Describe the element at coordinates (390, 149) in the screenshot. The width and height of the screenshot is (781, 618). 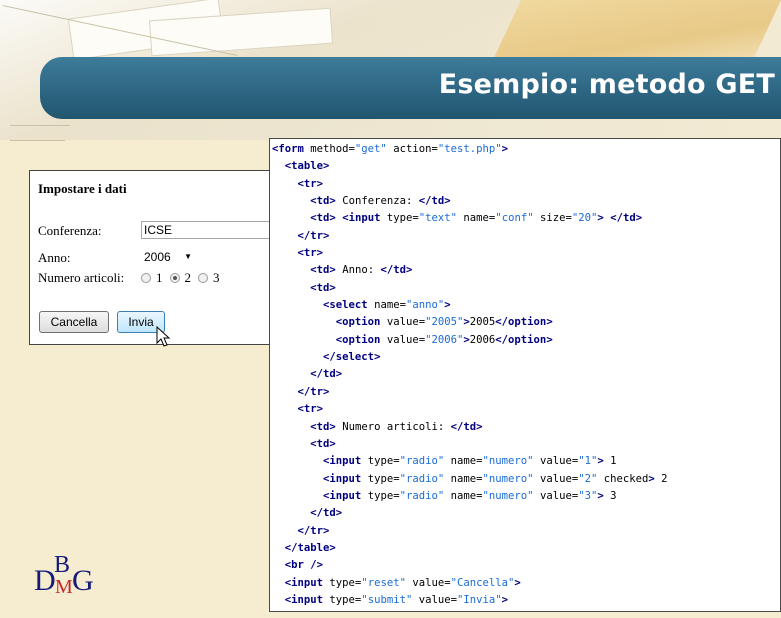
I see `code-line: <form method="get" action="test.php">` at that location.